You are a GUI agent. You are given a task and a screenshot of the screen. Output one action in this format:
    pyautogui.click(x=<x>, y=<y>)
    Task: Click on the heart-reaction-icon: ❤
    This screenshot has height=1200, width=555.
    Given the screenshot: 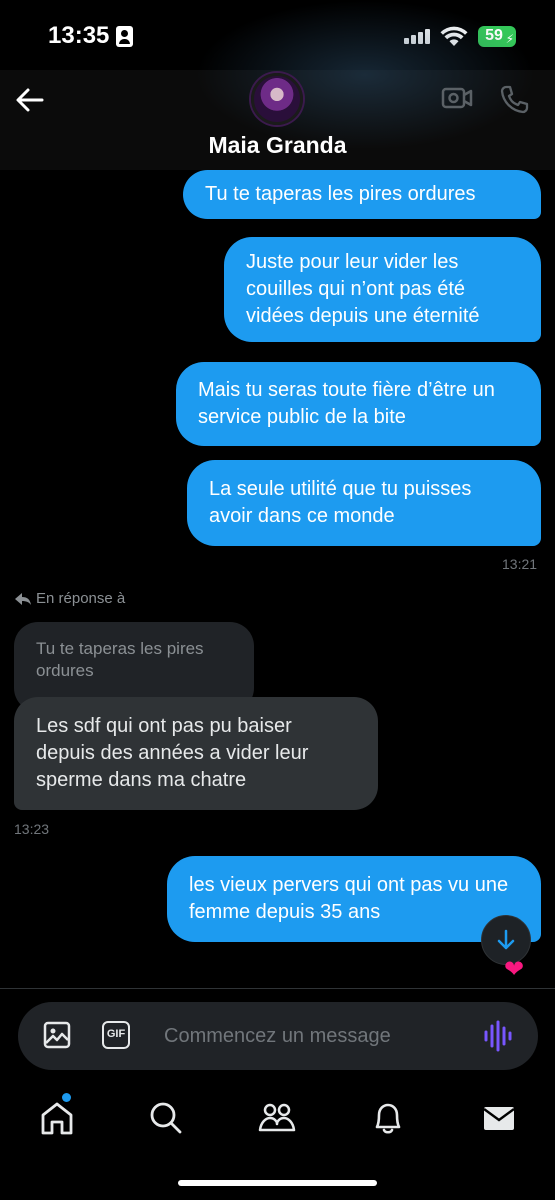 What is the action you would take?
    pyautogui.click(x=514, y=969)
    